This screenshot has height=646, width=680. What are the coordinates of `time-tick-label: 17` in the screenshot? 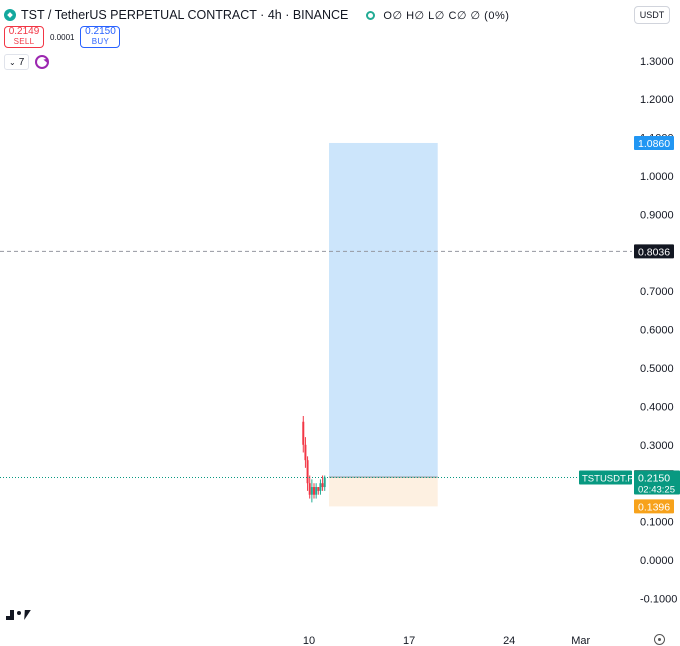 It's located at (409, 640).